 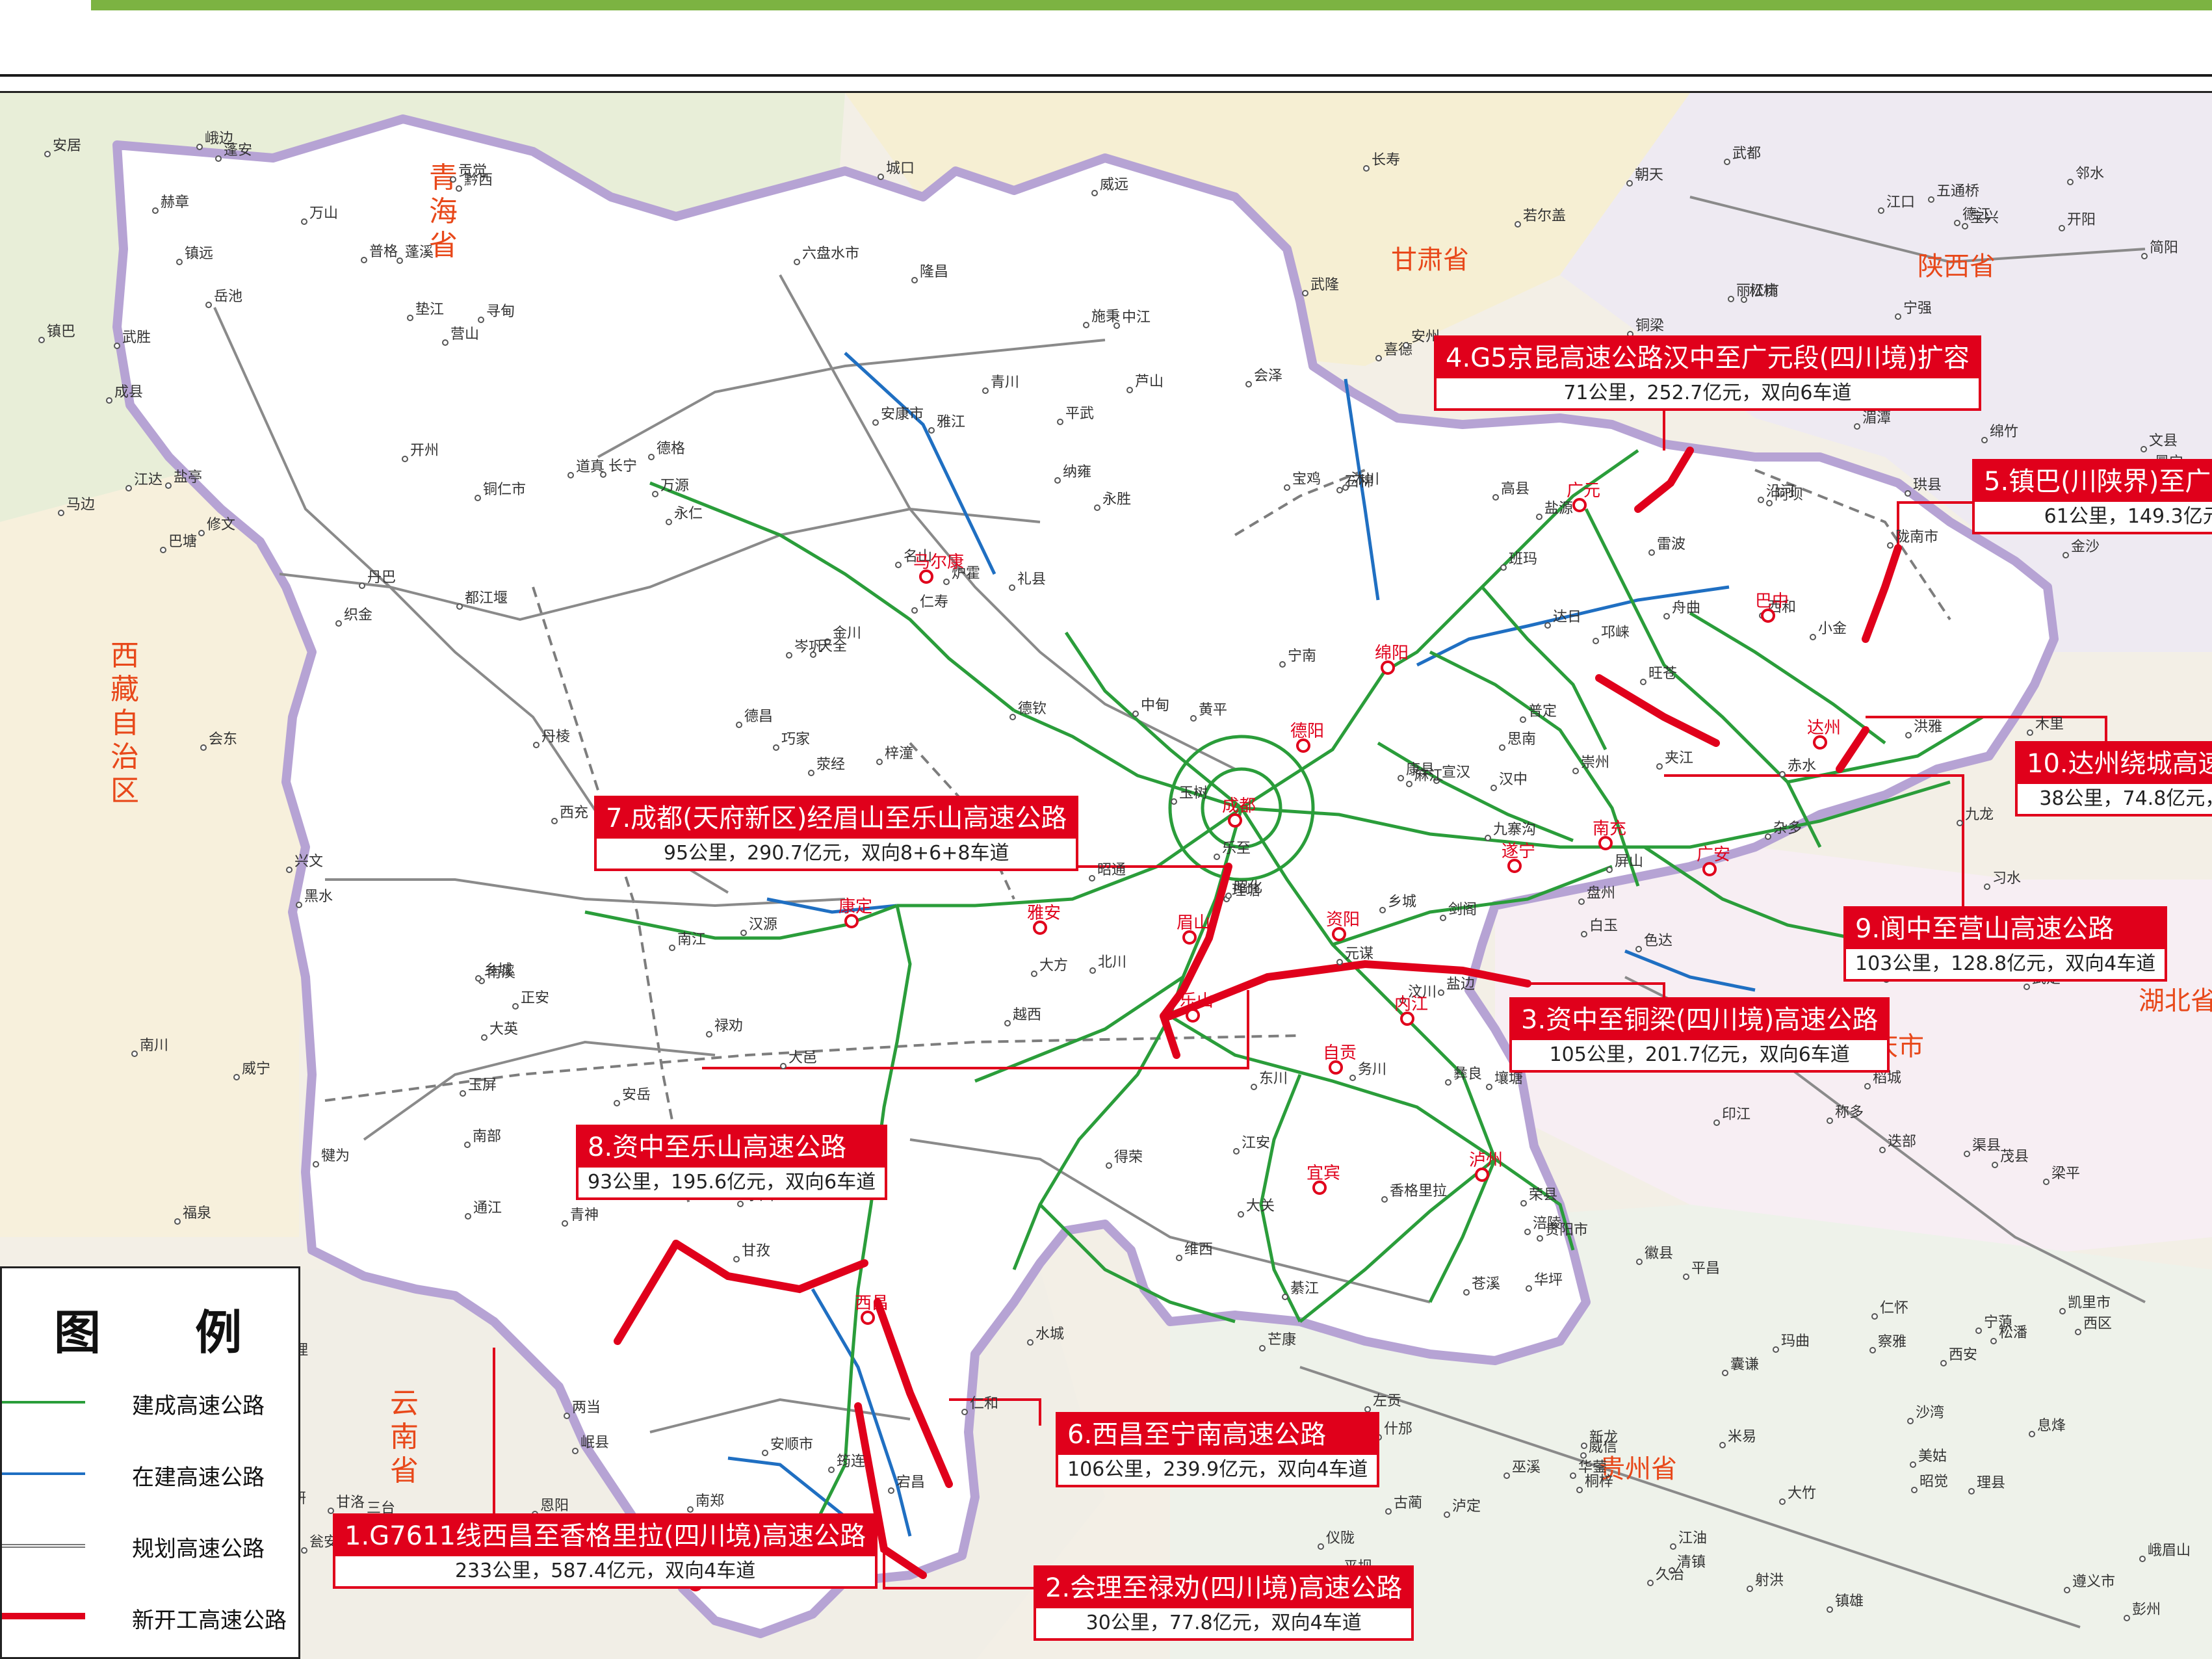 What do you see at coordinates (756, 1251) in the screenshot?
I see `town-label: 甘孜` at bounding box center [756, 1251].